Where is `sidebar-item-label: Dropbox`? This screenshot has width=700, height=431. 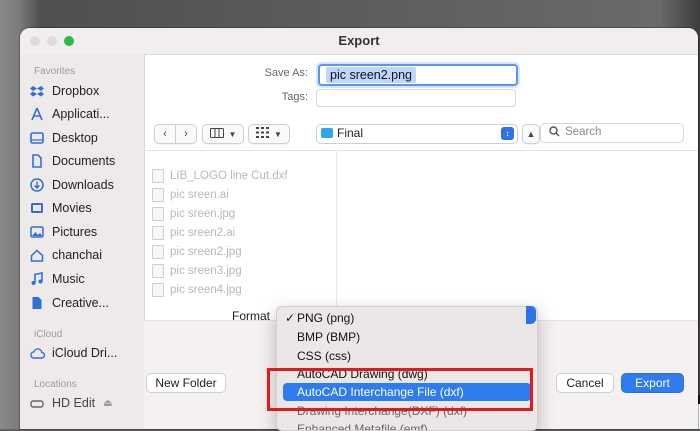 sidebar-item-label: Dropbox is located at coordinates (76, 91).